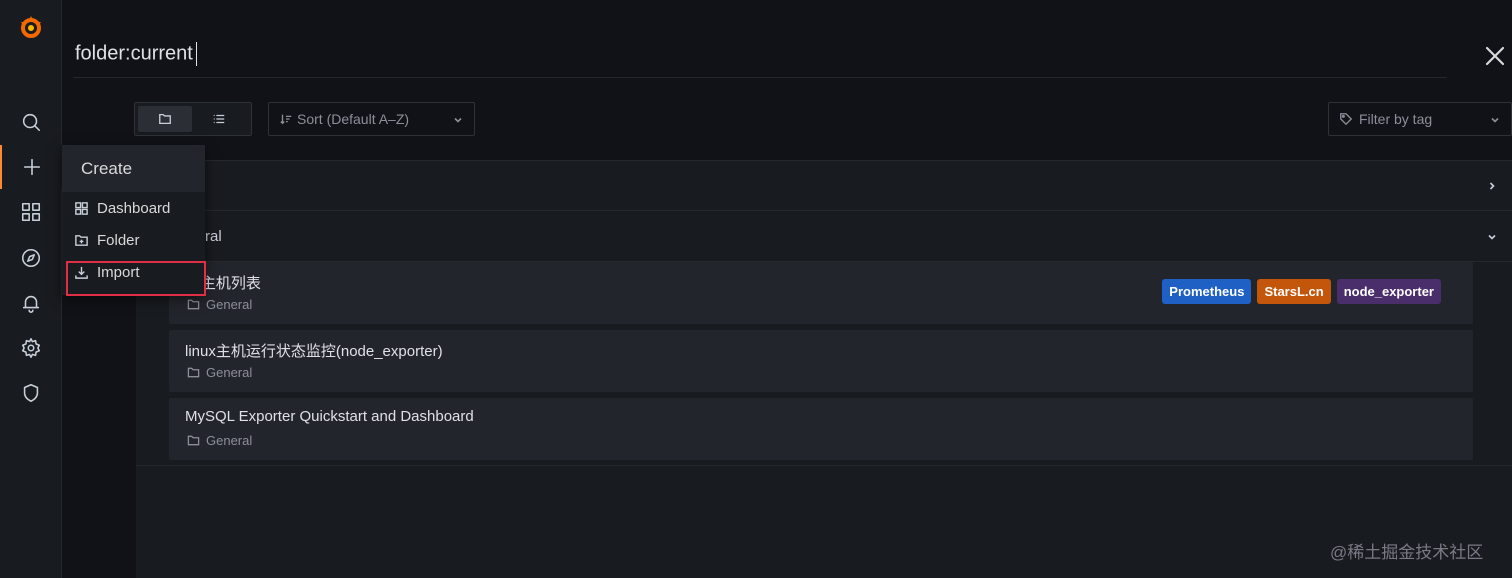  I want to click on tag-list: Prometheus StarsL.cn node_exporter, so click(1301, 291).